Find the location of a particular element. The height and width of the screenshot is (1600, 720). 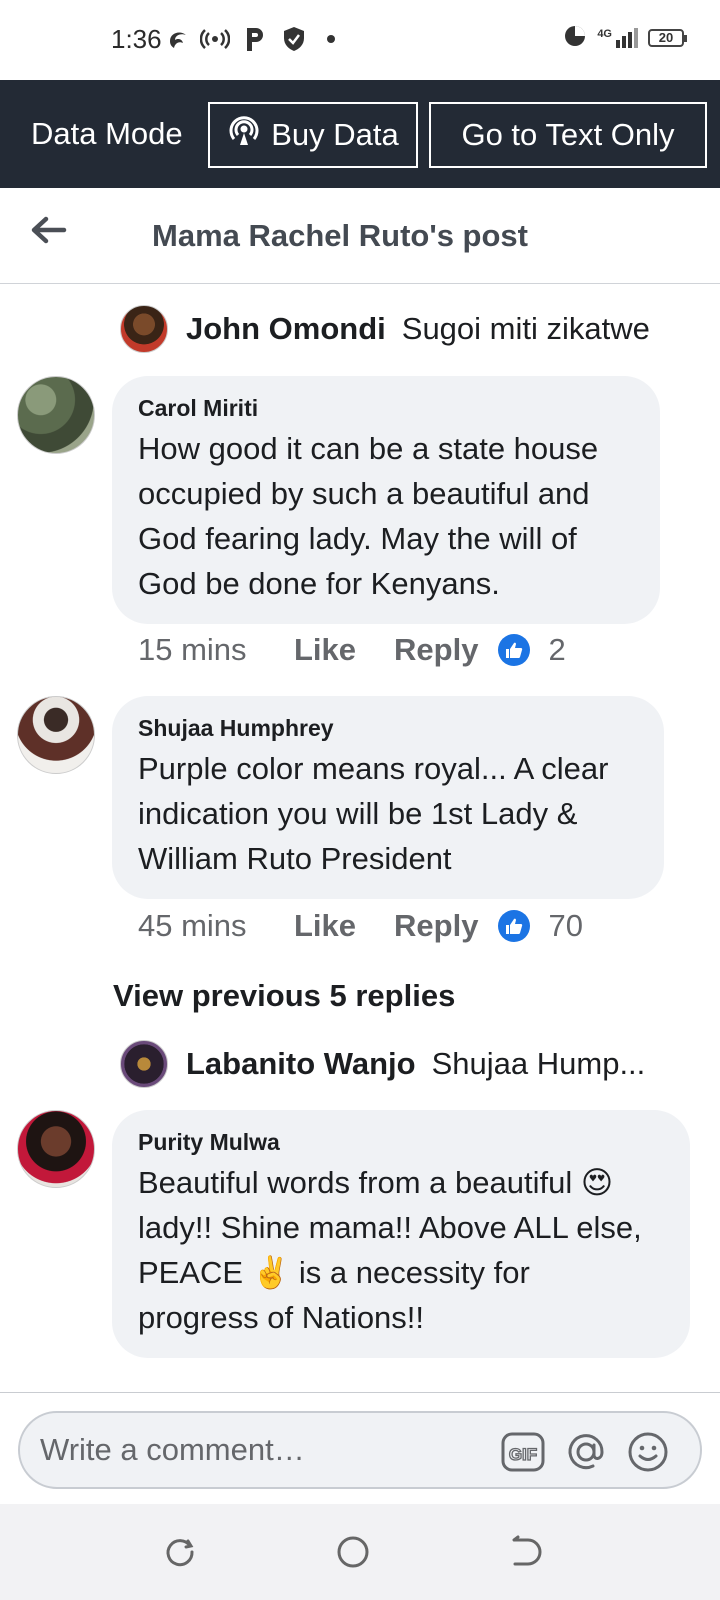

reply-author: John Omondi is located at coordinates (286, 329).